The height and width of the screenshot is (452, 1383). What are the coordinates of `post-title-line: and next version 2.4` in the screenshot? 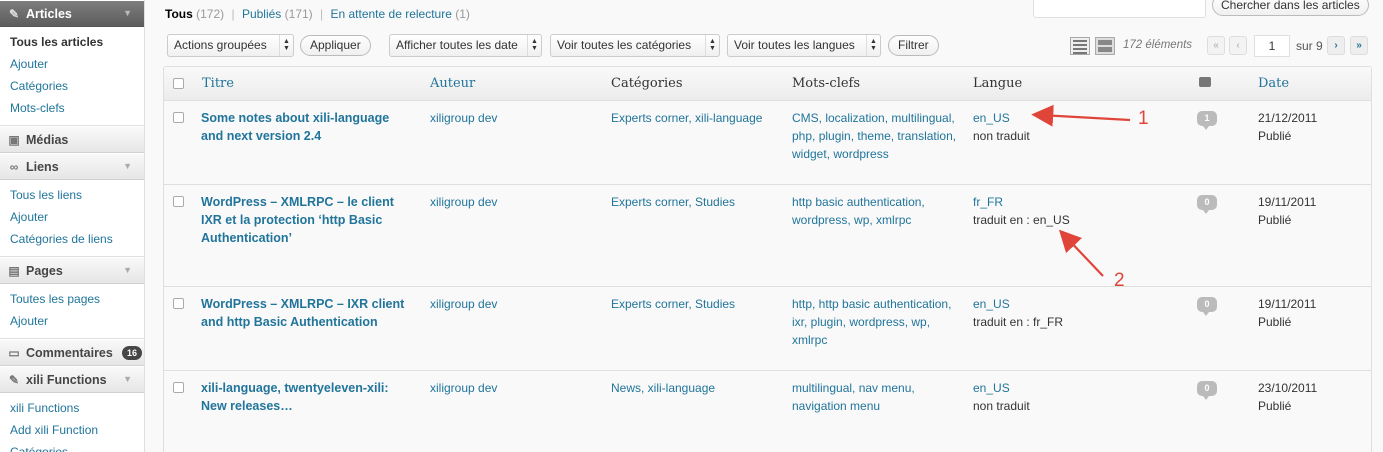 It's located at (261, 136).